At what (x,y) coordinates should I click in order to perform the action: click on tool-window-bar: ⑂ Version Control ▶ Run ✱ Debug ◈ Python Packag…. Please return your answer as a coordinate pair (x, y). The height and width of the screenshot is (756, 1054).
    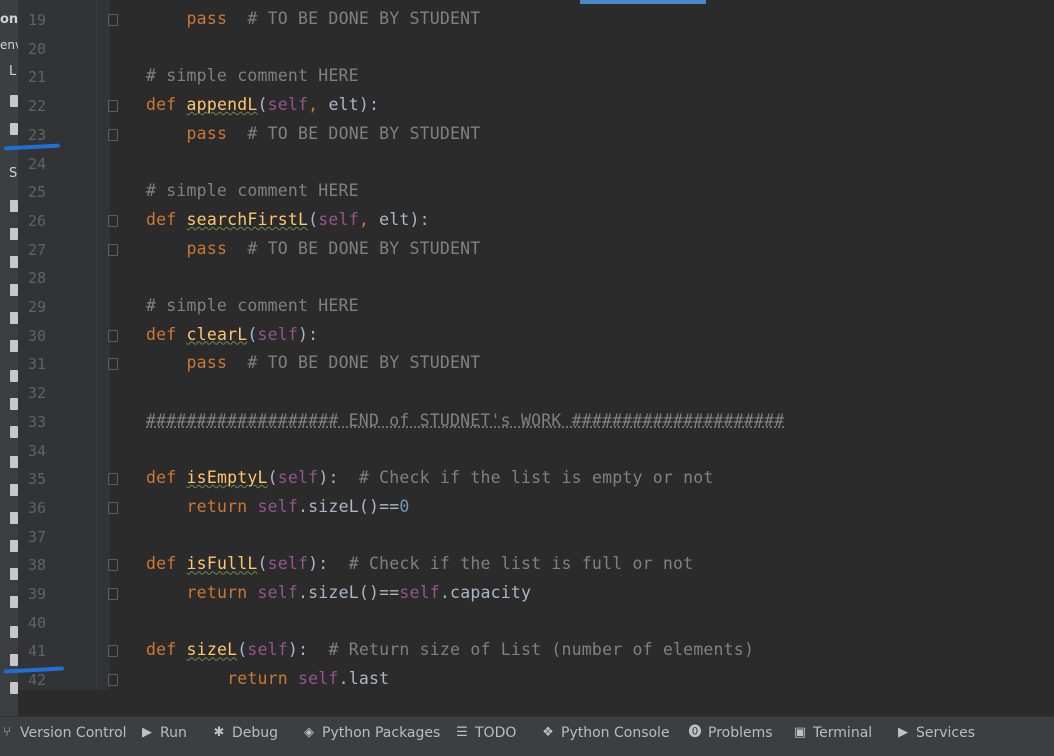
    Looking at the image, I should click on (527, 732).